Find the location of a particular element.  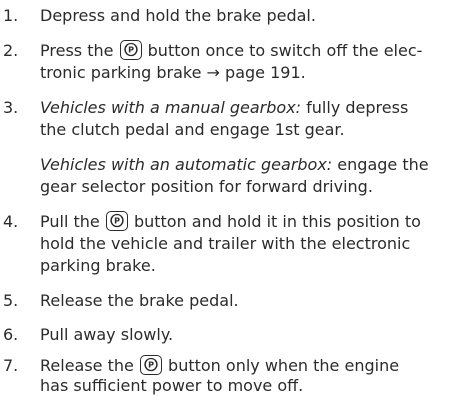

step-text: button only when the engine is located at coordinates (284, 365).